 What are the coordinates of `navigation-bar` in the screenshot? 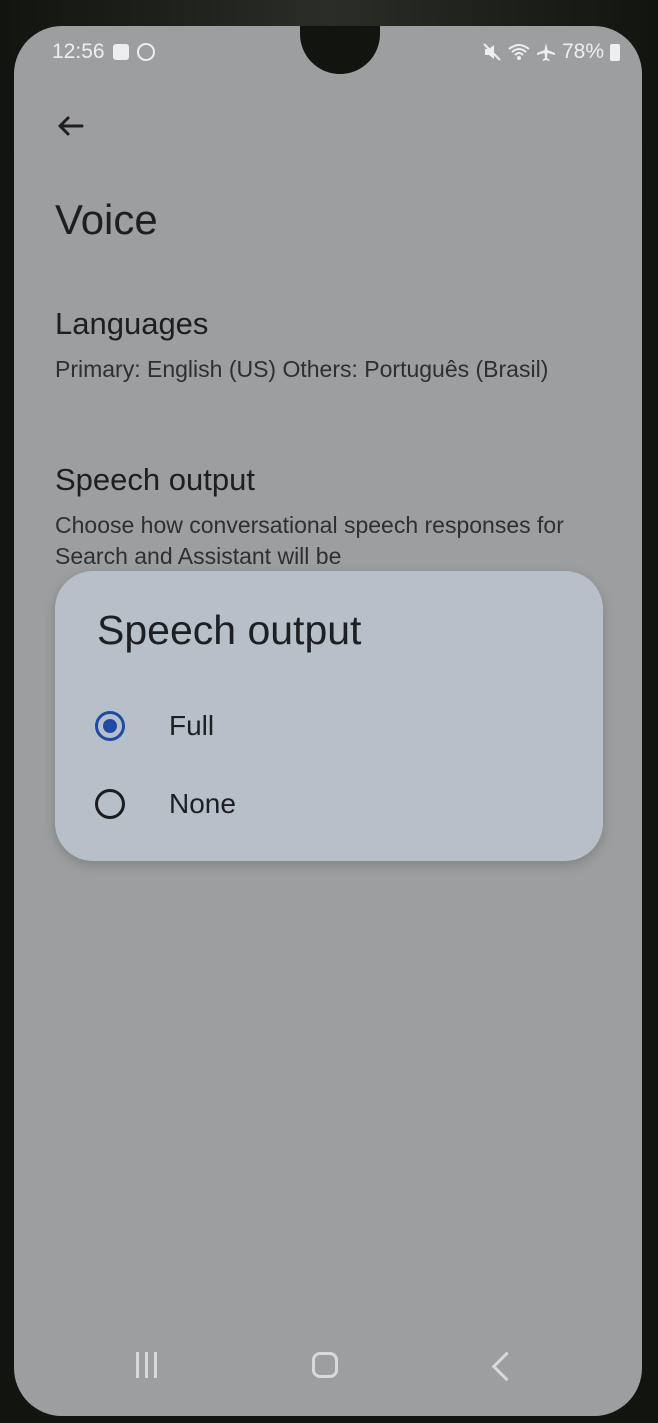 It's located at (328, 1370).